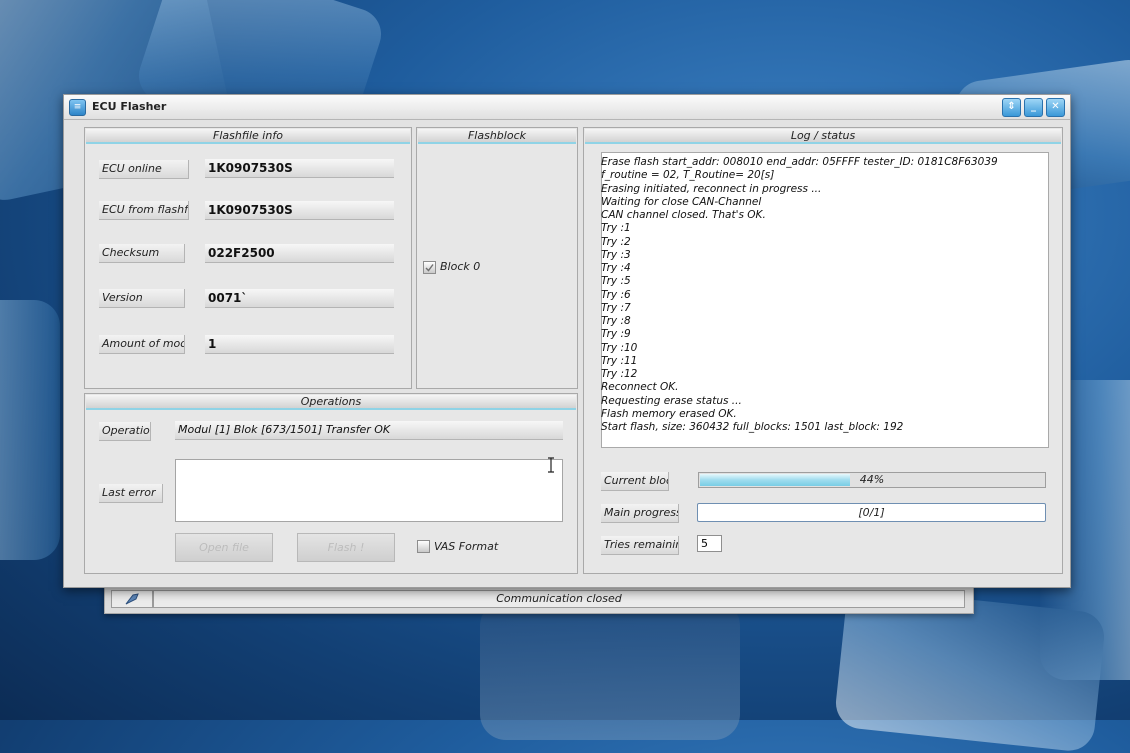 This screenshot has height=753, width=1130. What do you see at coordinates (619, 360) in the screenshot?
I see `log-line: Try :11` at bounding box center [619, 360].